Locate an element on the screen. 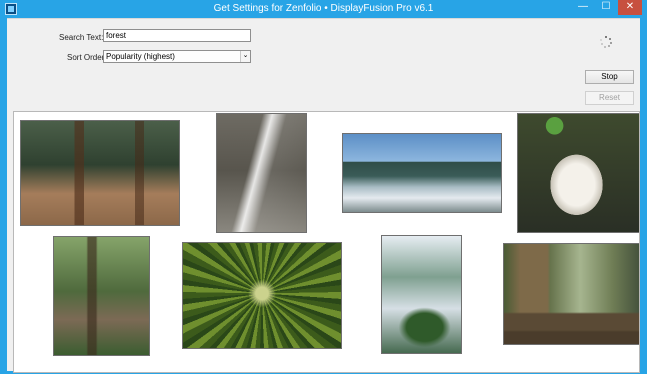  forest-trail-image is located at coordinates (100, 173).